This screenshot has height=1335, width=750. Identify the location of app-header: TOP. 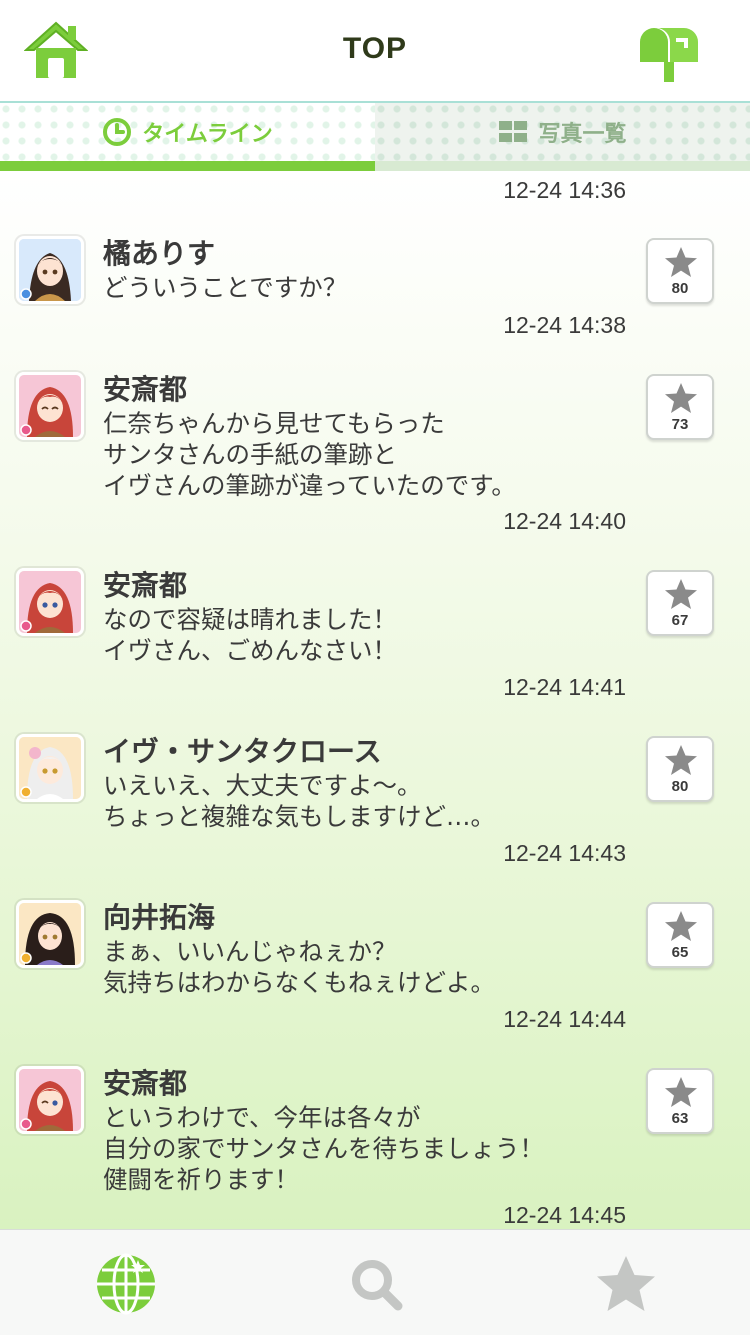
(375, 51).